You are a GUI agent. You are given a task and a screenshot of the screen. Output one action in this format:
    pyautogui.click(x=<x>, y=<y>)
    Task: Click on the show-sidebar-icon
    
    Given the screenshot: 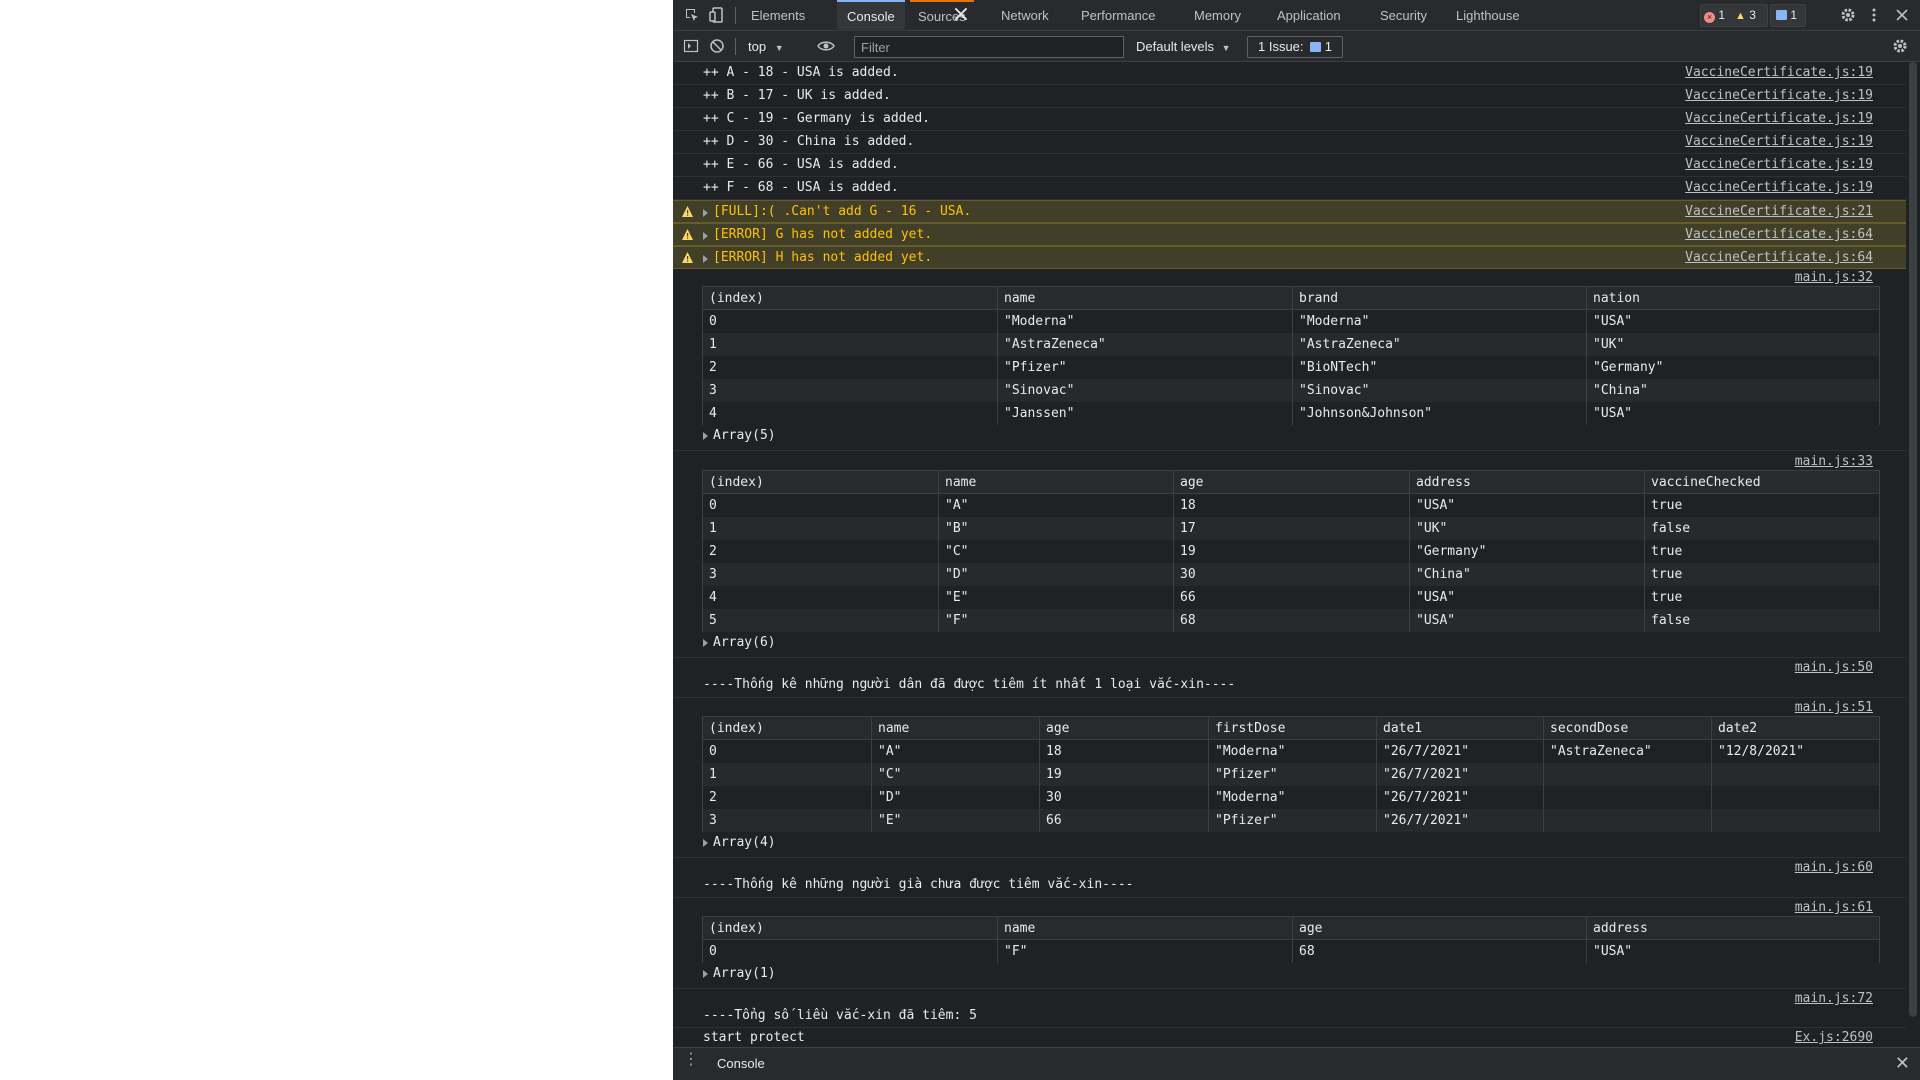 What is the action you would take?
    pyautogui.click(x=691, y=46)
    